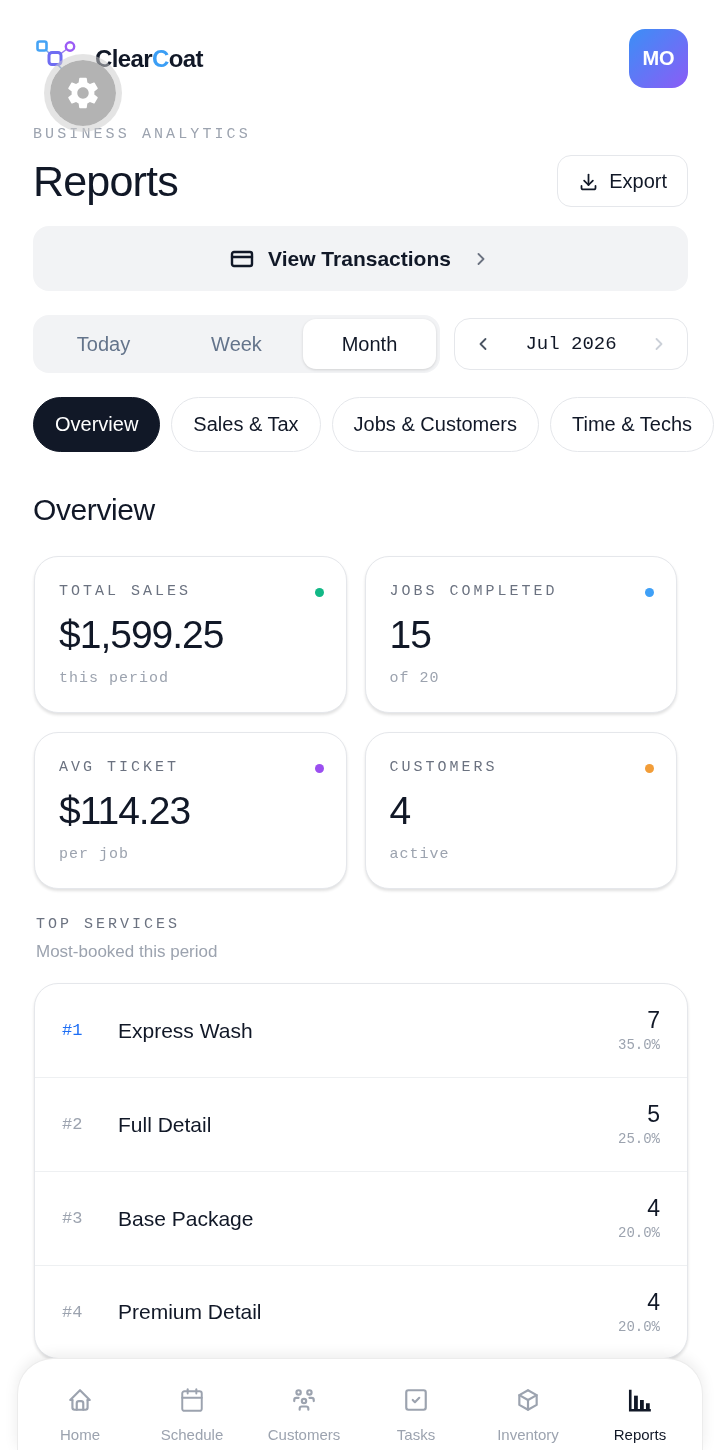  Describe the element at coordinates (142, 135) in the screenshot. I see `page-eyebrow: BUSINESS ANALYTICS` at that location.